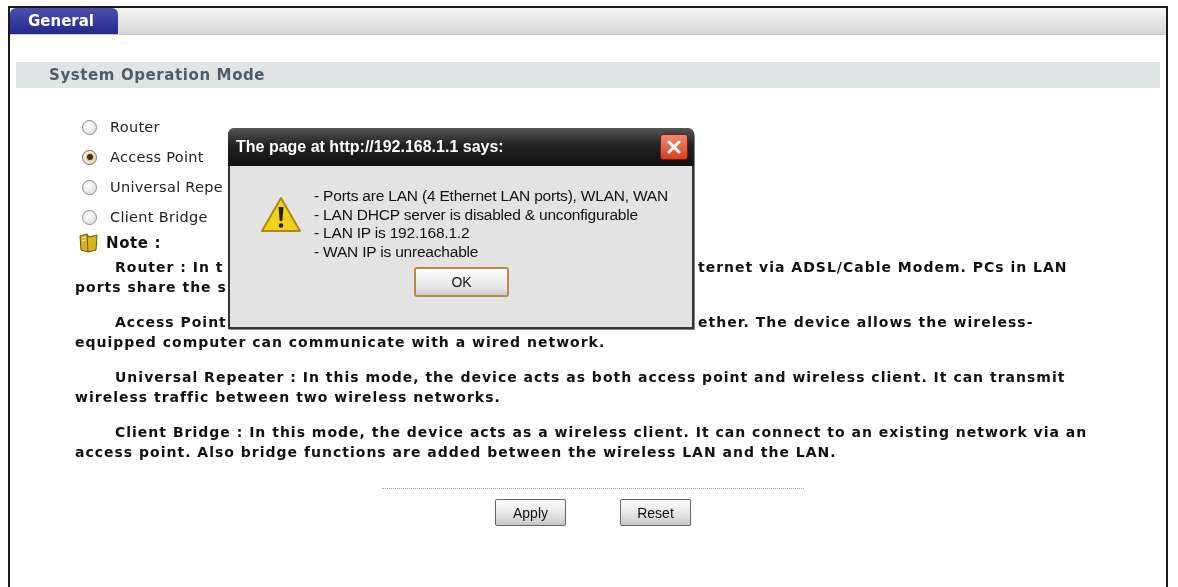 Image resolution: width=1178 pixels, height=587 pixels. Describe the element at coordinates (883, 267) in the screenshot. I see `description-text: ternet via ADSL/Cable Modem. PCs in LAN` at that location.